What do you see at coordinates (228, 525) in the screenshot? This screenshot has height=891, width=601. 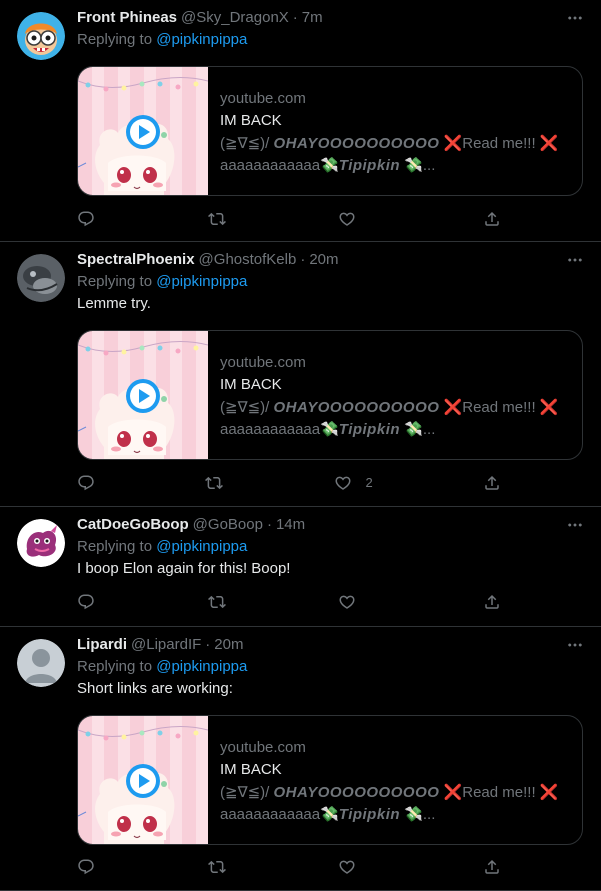 I see `user-handle: @GoBoop` at bounding box center [228, 525].